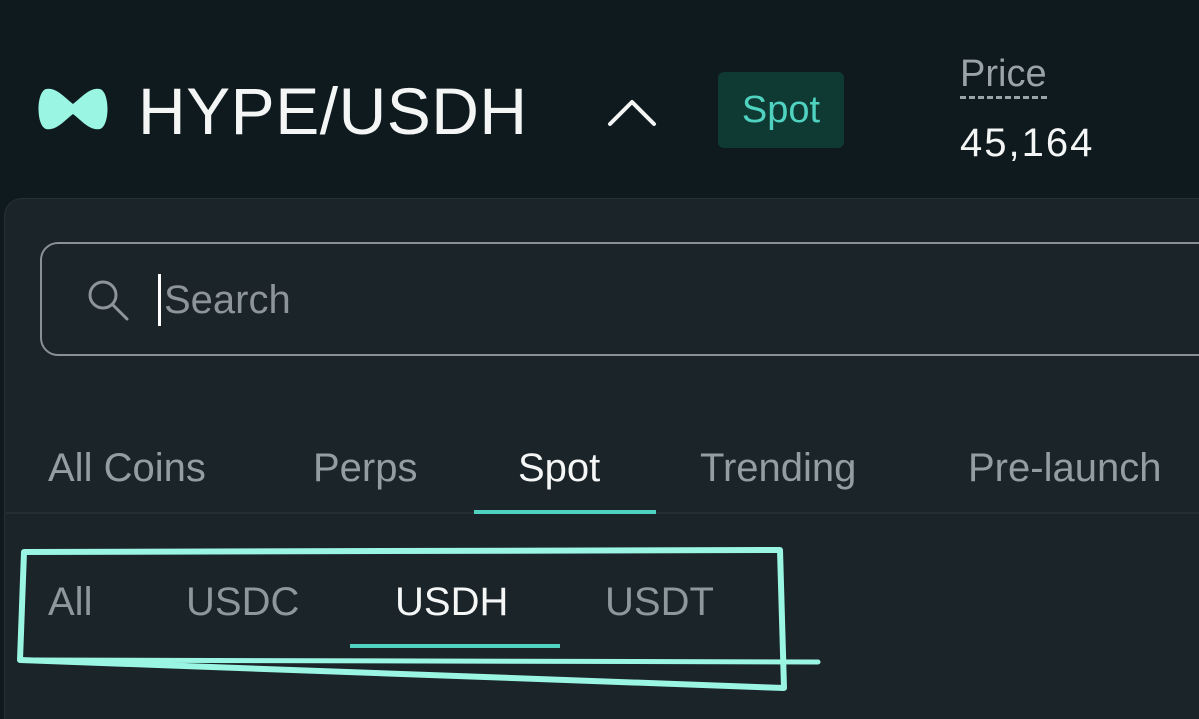 The image size is (1199, 719). What do you see at coordinates (1003, 75) in the screenshot?
I see `price-label: Price` at bounding box center [1003, 75].